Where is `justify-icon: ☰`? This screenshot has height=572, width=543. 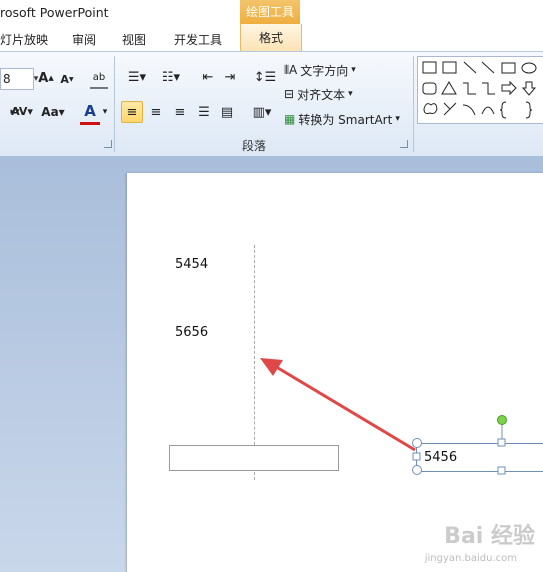 justify-icon: ☰ is located at coordinates (204, 112).